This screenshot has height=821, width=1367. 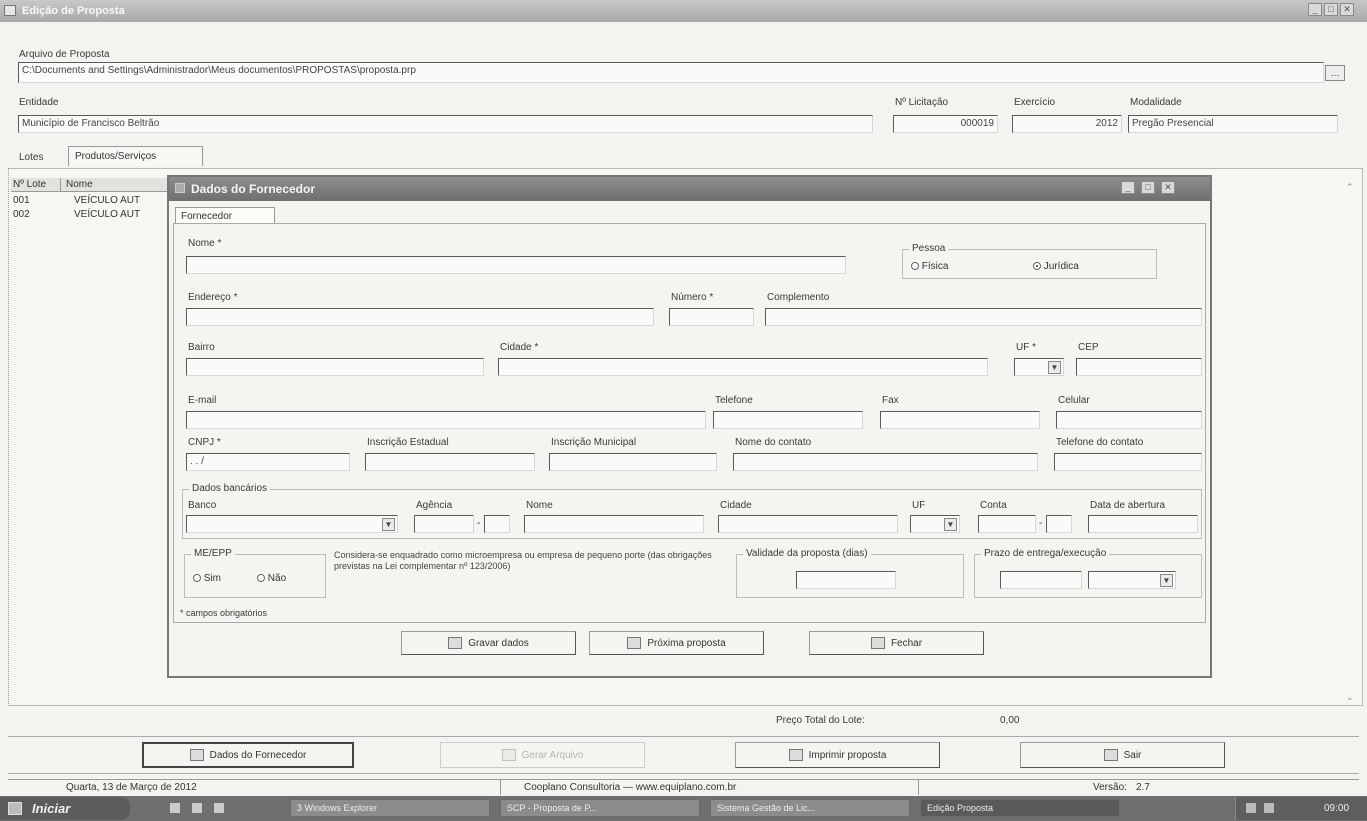 What do you see at coordinates (434, 505) in the screenshot?
I see `agencia-label: Agência` at bounding box center [434, 505].